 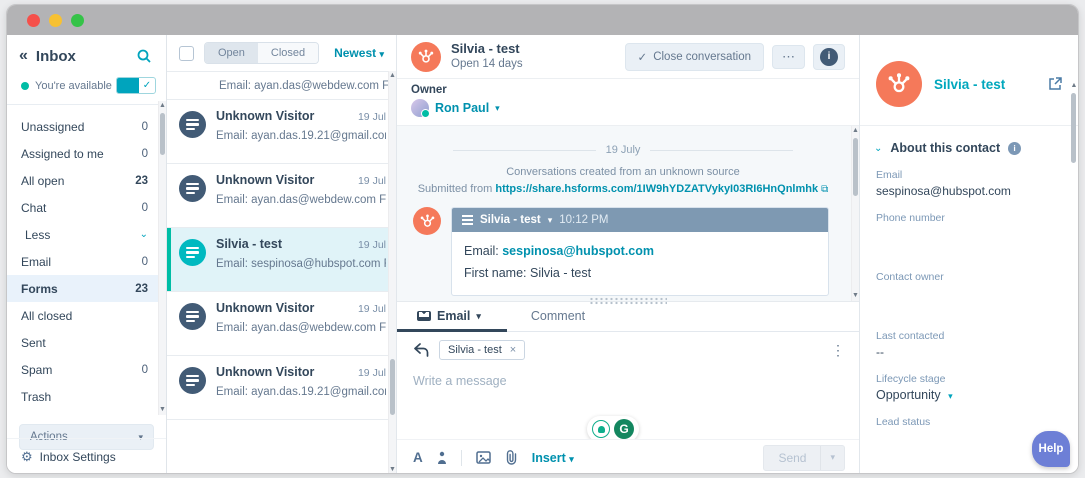 What do you see at coordinates (86, 455) in the screenshot?
I see `inbox-settings-button: ⚙ Inbox Settings` at bounding box center [86, 455].